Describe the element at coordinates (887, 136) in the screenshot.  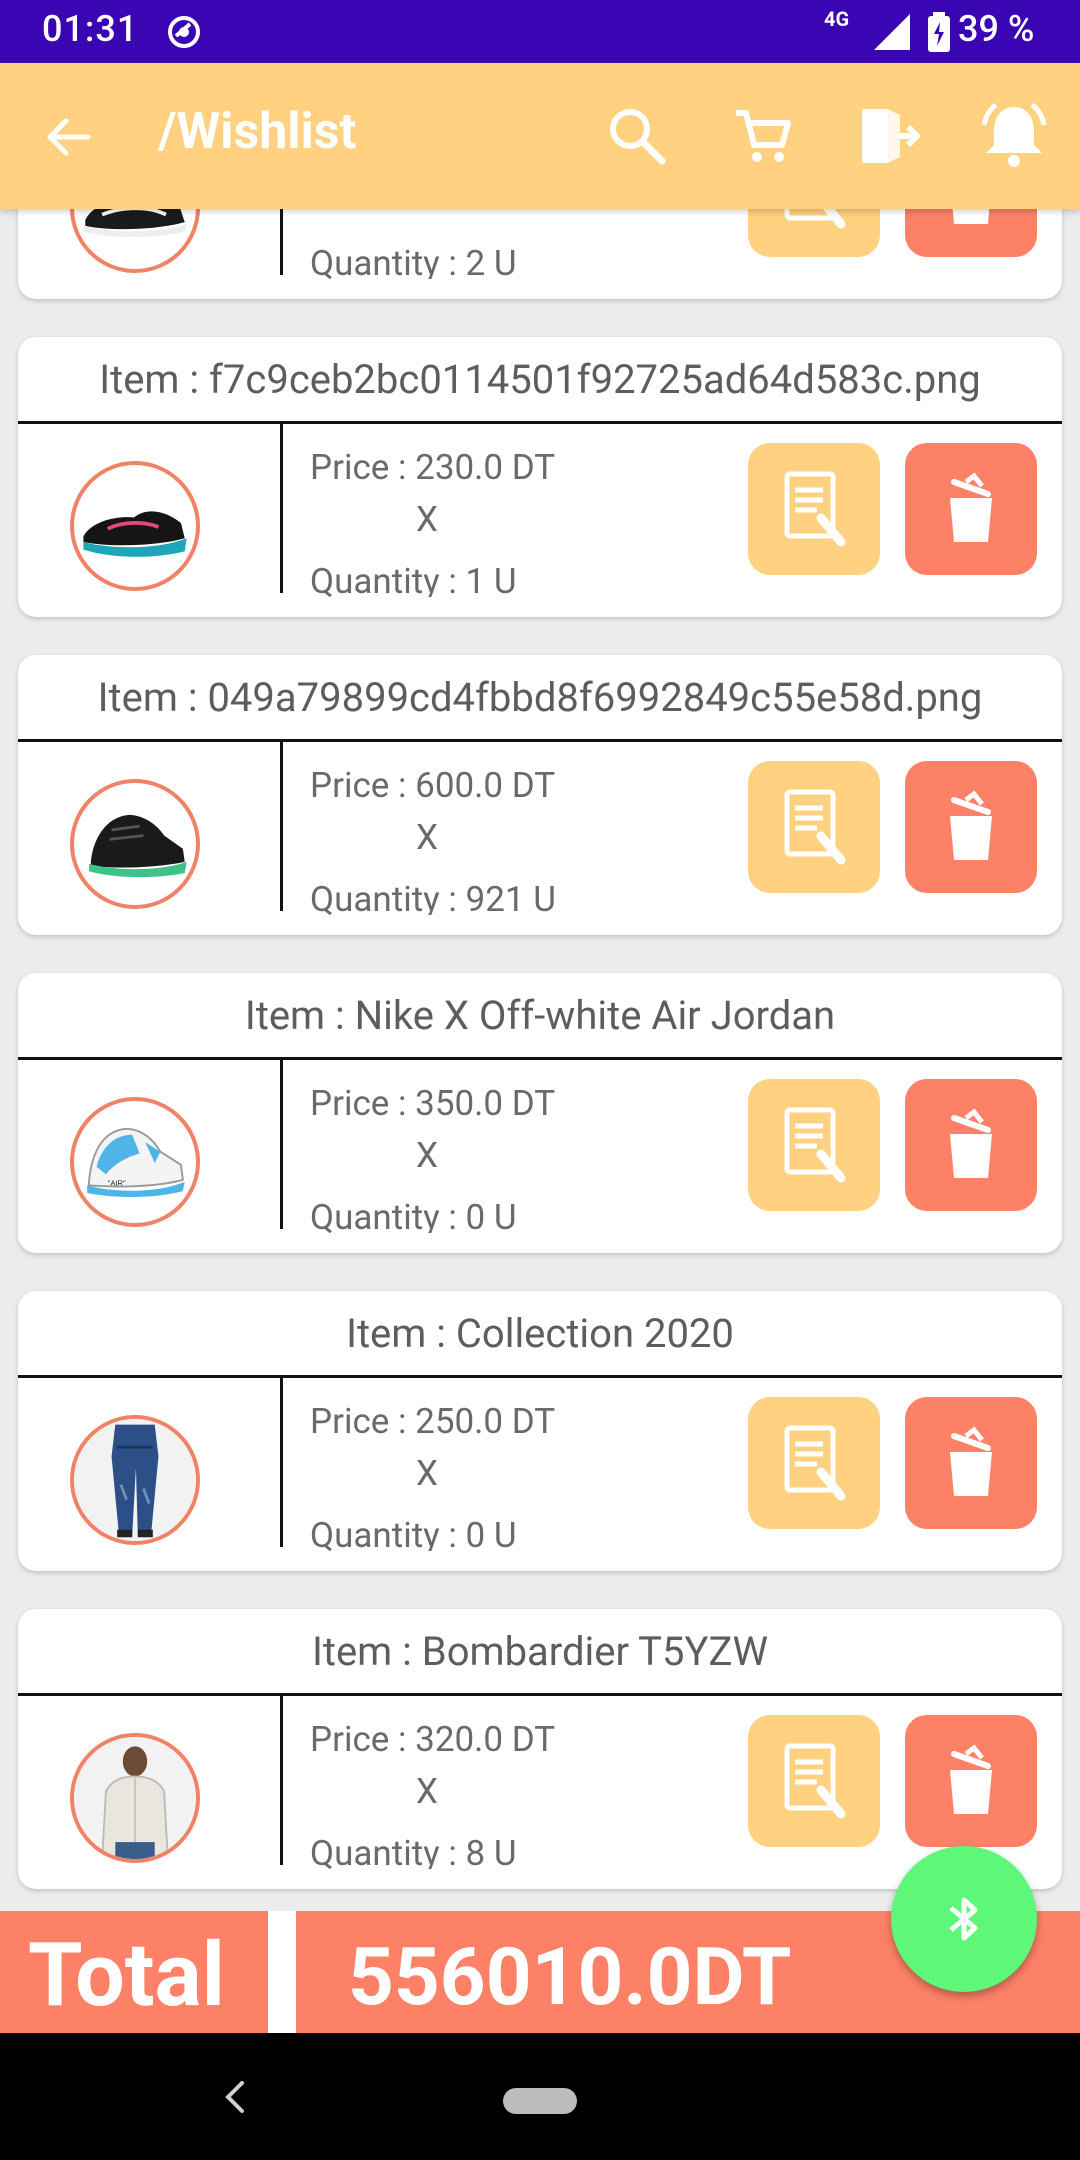
I see `logout-icon` at that location.